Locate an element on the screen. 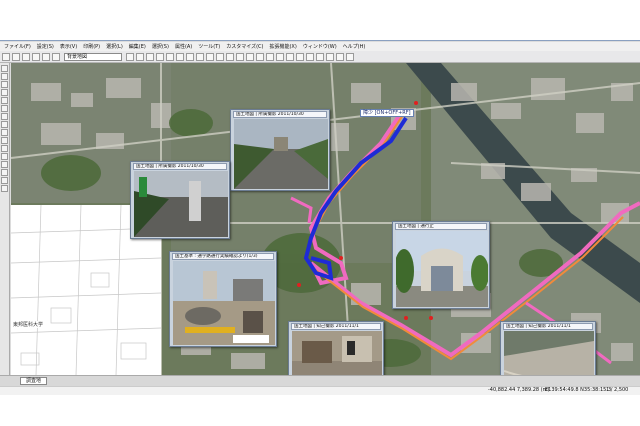  zoom-out-icon is located at coordinates (160, 56).